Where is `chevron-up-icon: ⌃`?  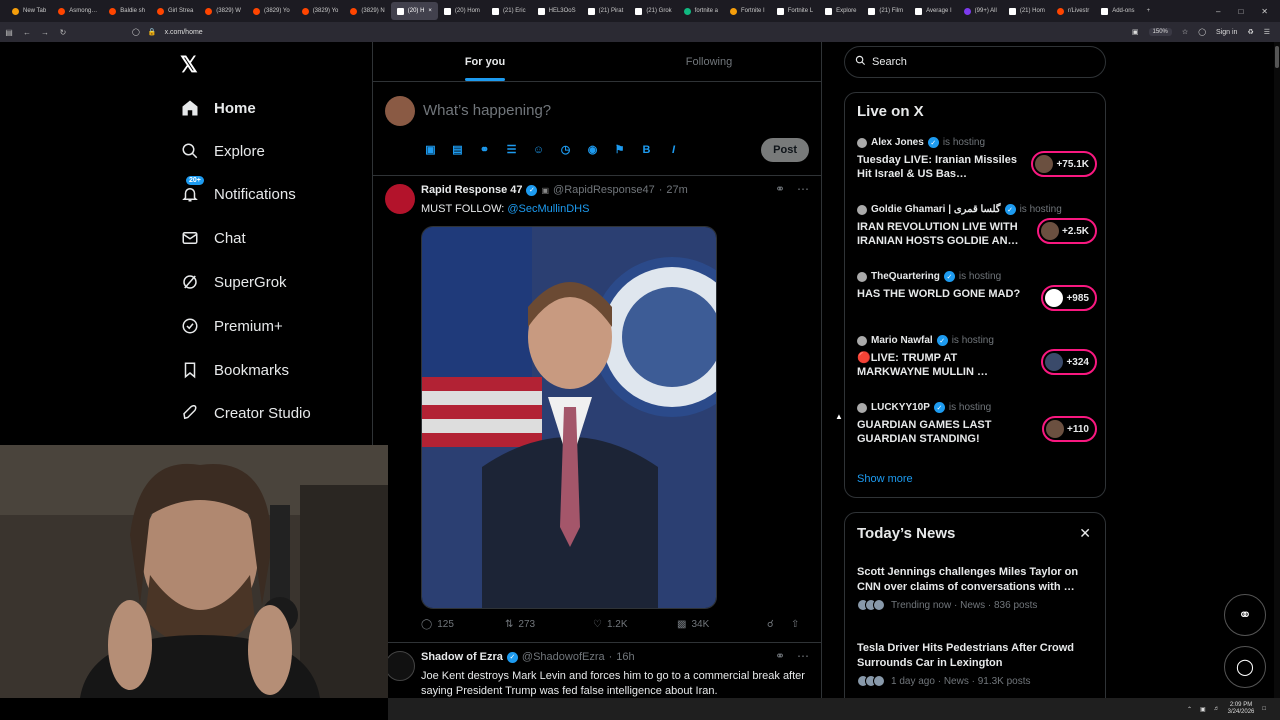
chevron-up-icon: ⌃ is located at coordinates (1189, 709).